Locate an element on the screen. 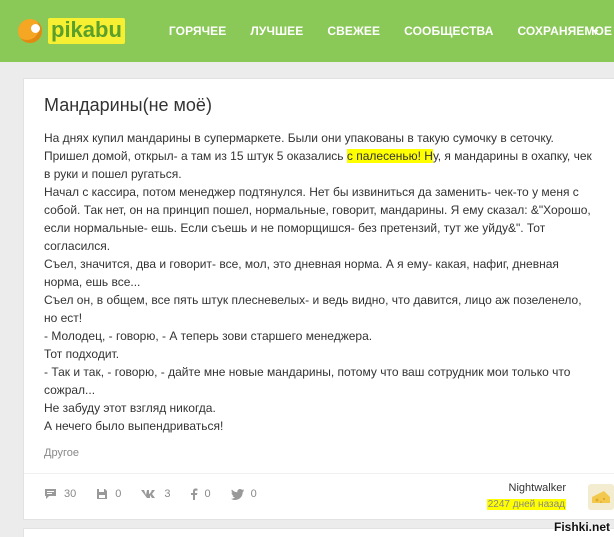  save-stat: 0 is located at coordinates (108, 494).